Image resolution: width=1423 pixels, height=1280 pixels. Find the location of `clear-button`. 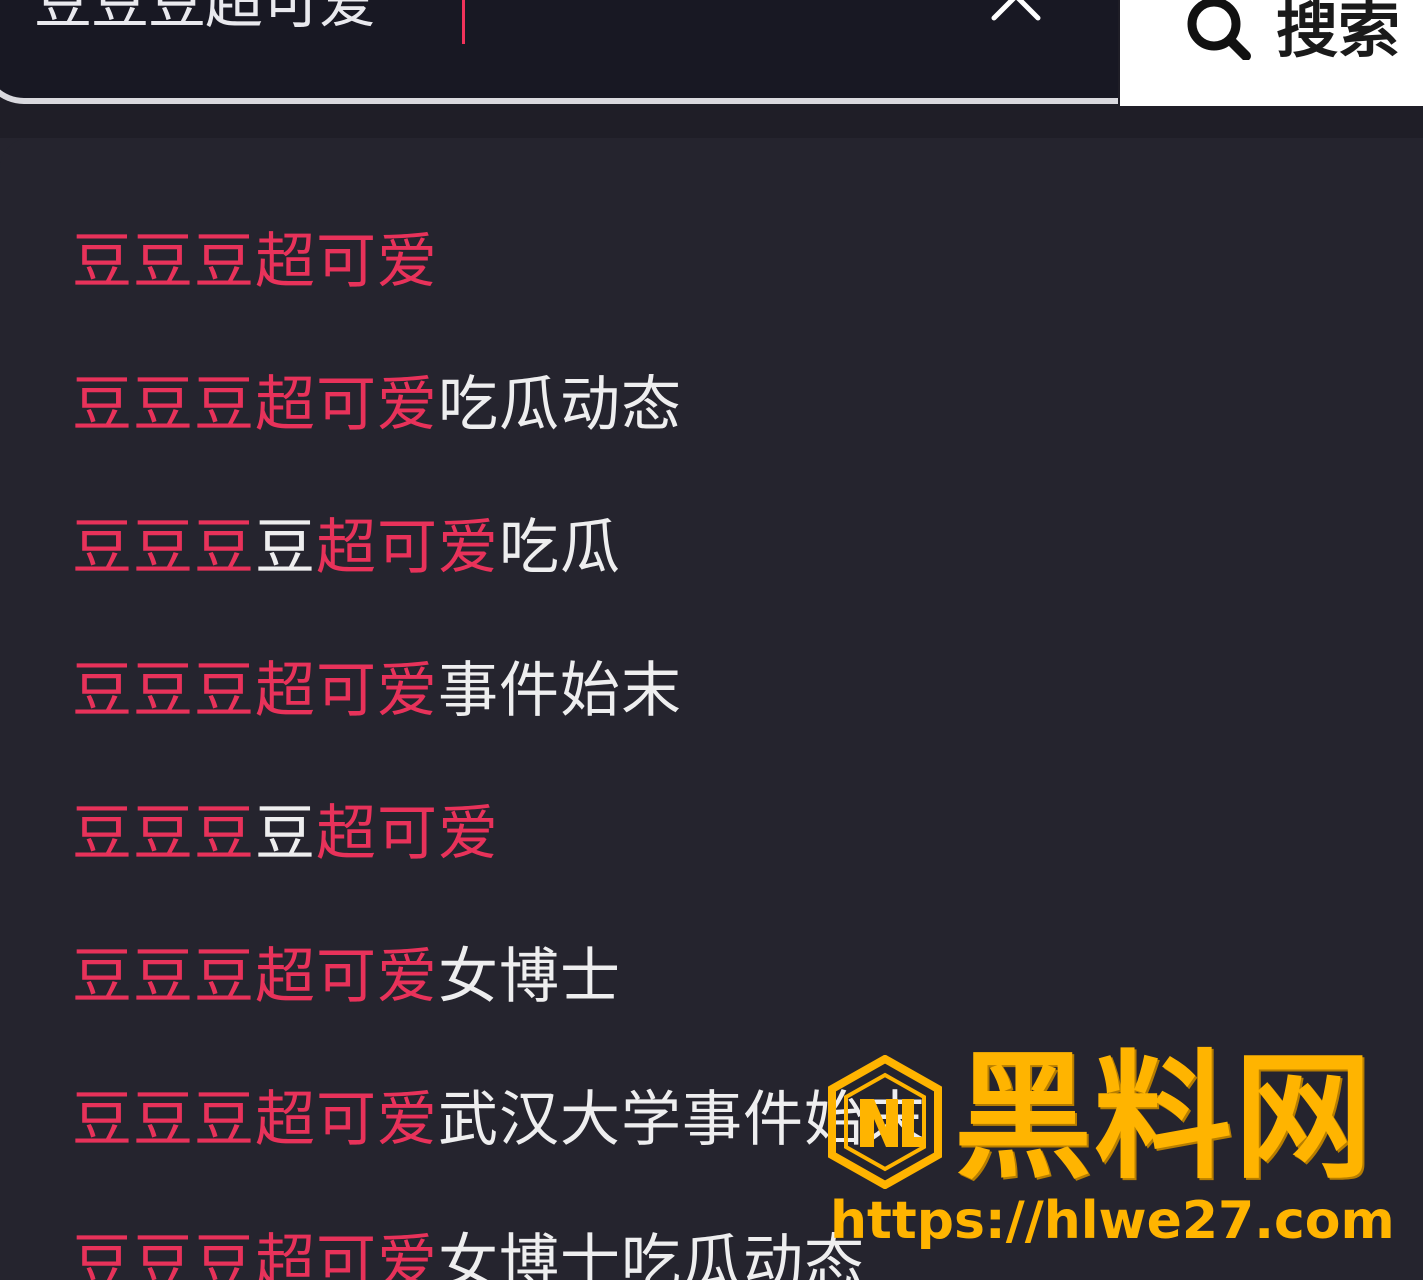

clear-button is located at coordinates (1016, 13).